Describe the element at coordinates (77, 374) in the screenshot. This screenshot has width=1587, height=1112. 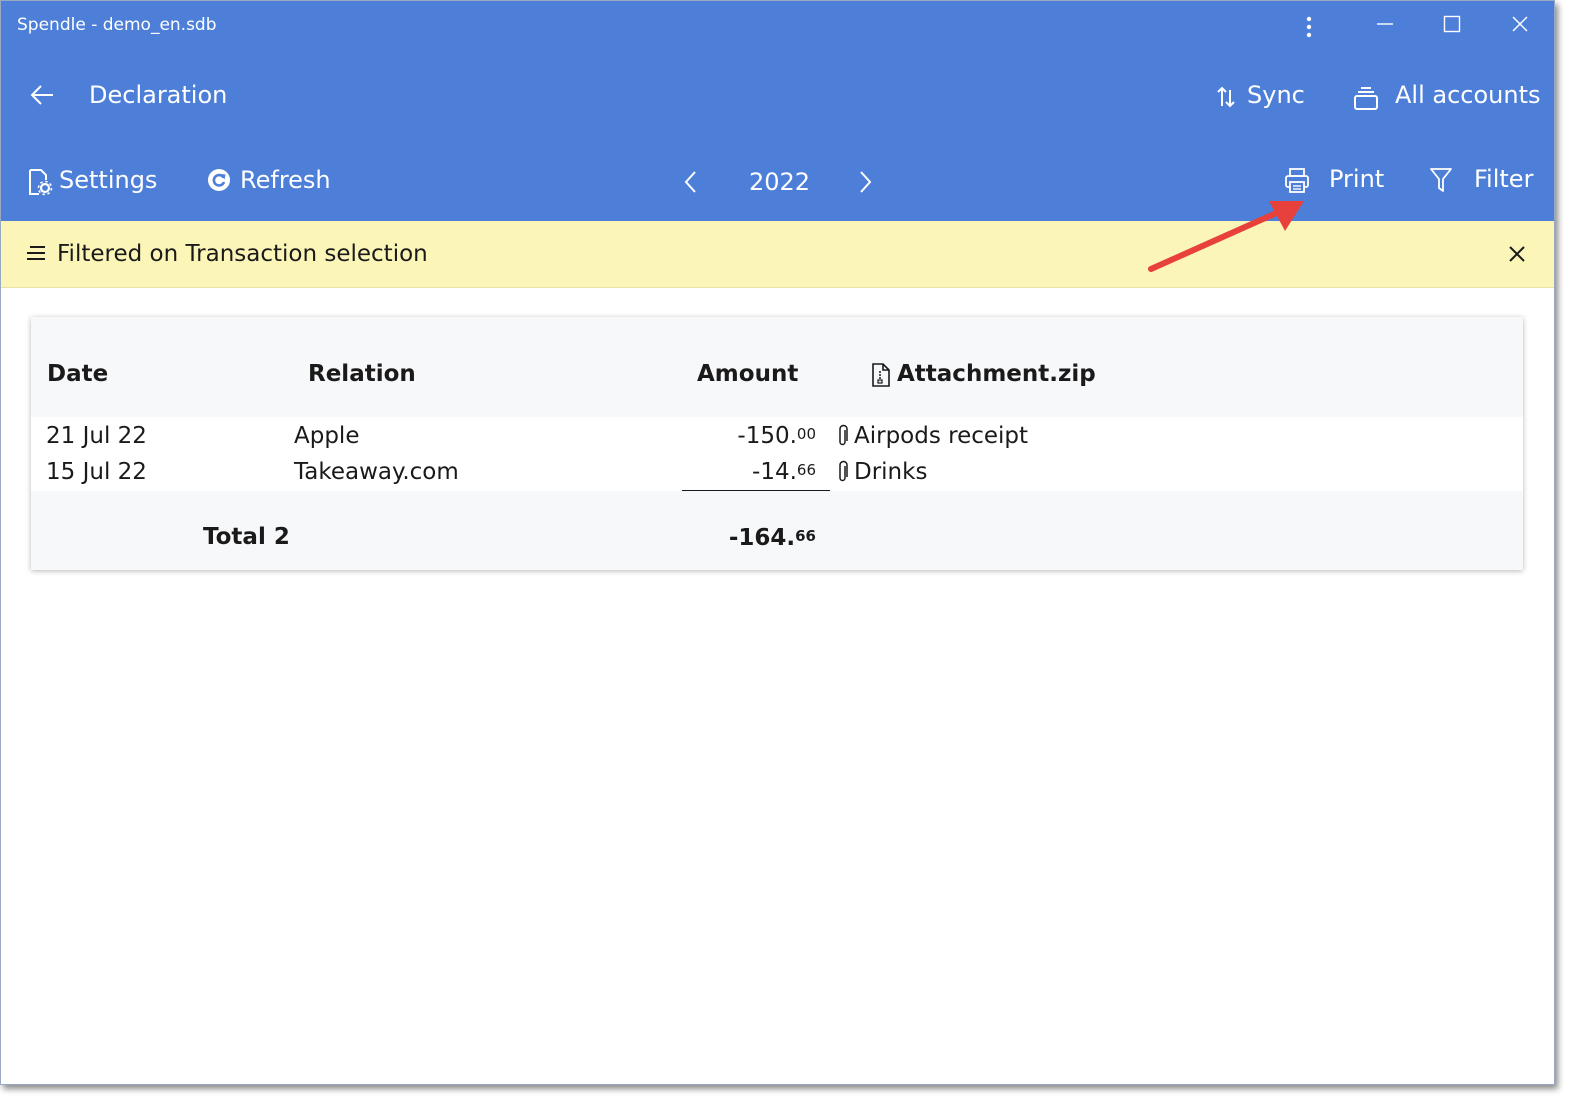
I see `column-header-date: Date` at that location.